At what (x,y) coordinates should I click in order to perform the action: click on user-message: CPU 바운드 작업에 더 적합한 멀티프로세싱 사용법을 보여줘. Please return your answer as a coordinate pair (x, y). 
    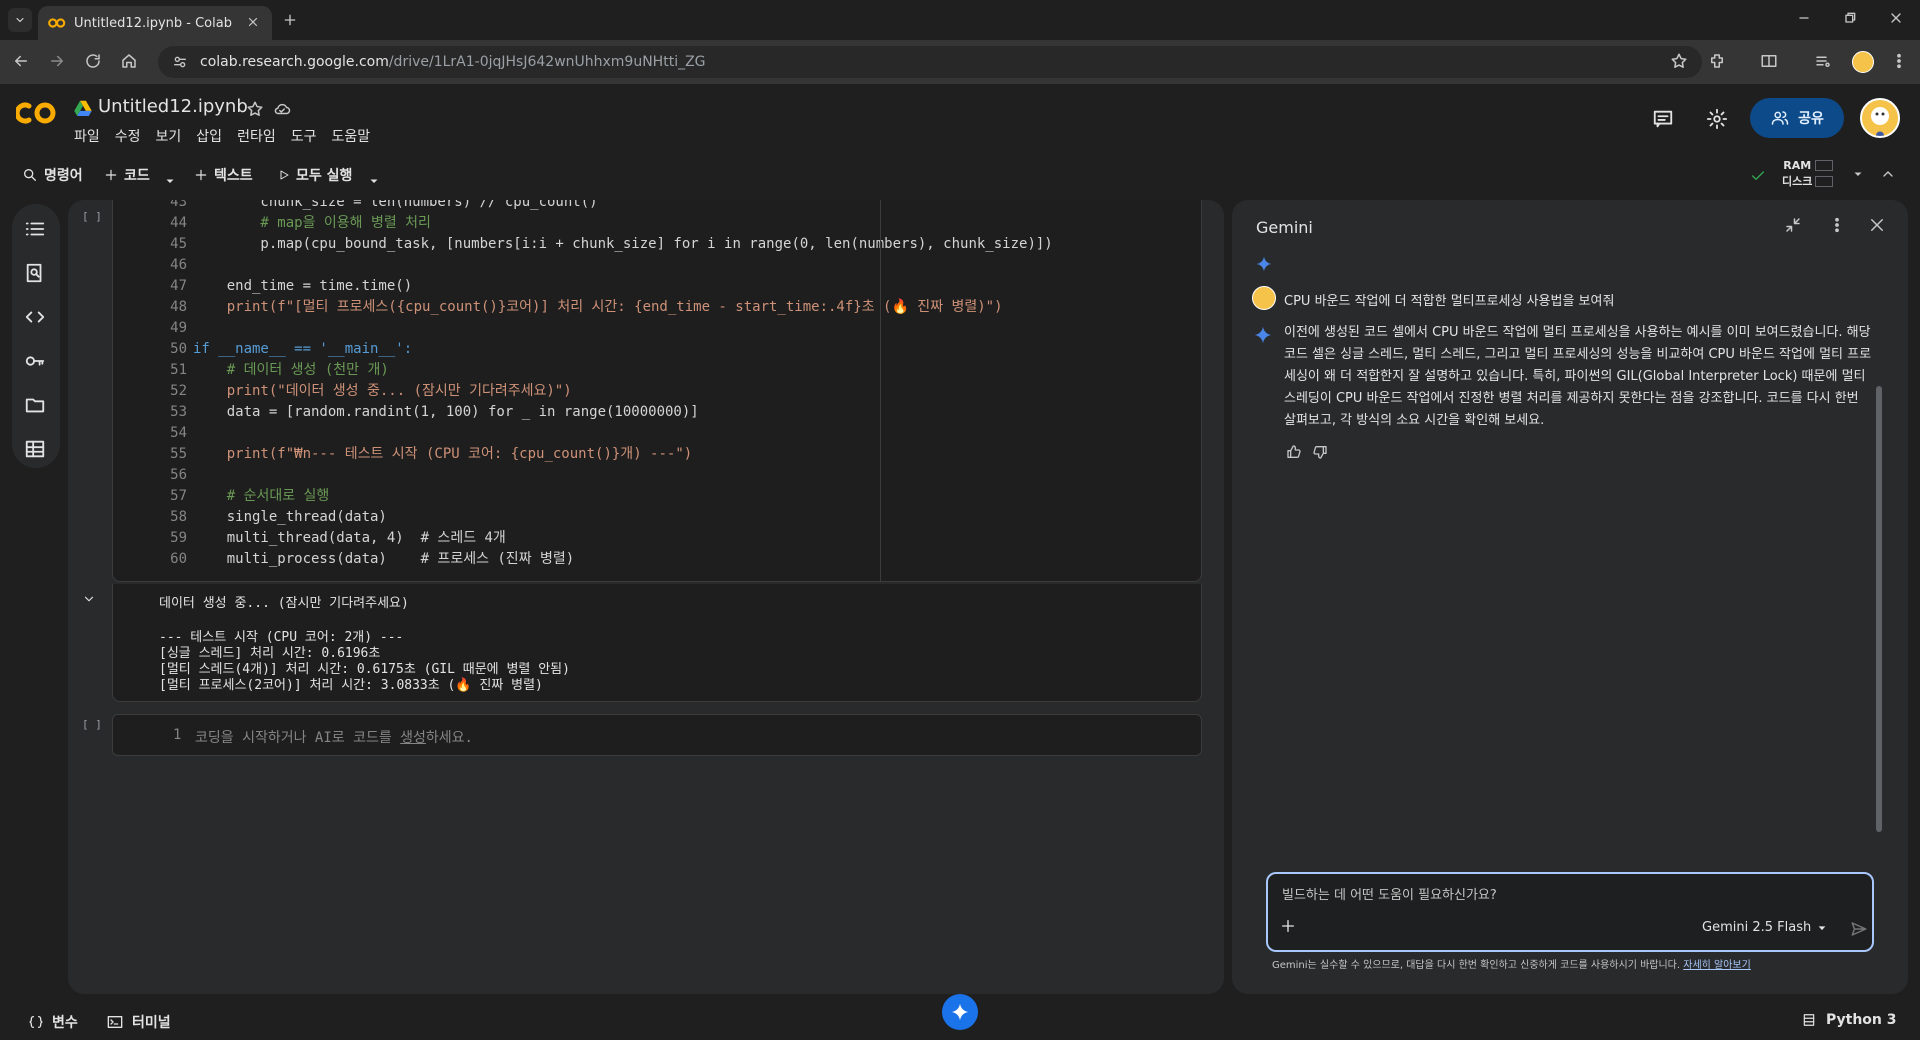
    Looking at the image, I should click on (1449, 301).